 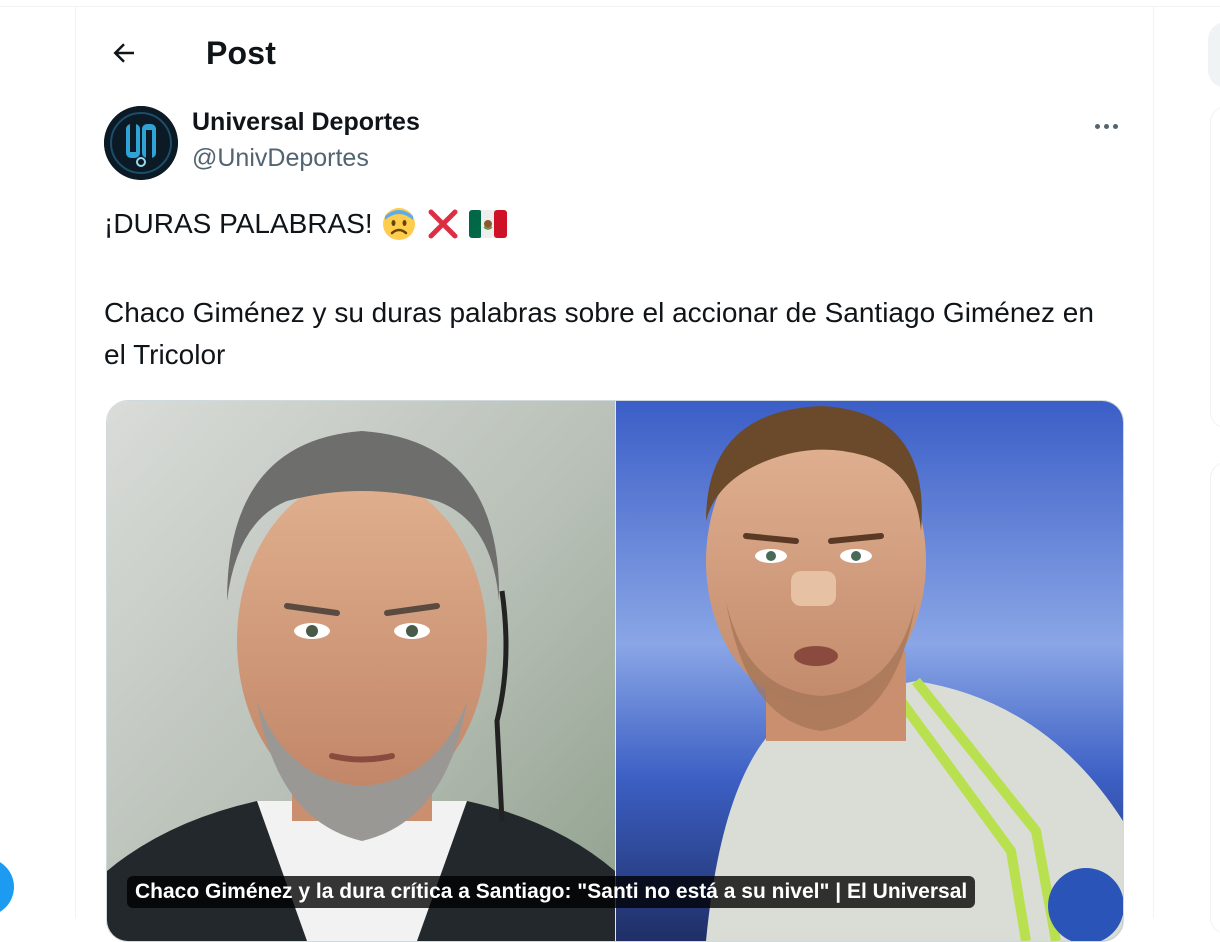 I want to click on cross-mark-icon, so click(x=443, y=224).